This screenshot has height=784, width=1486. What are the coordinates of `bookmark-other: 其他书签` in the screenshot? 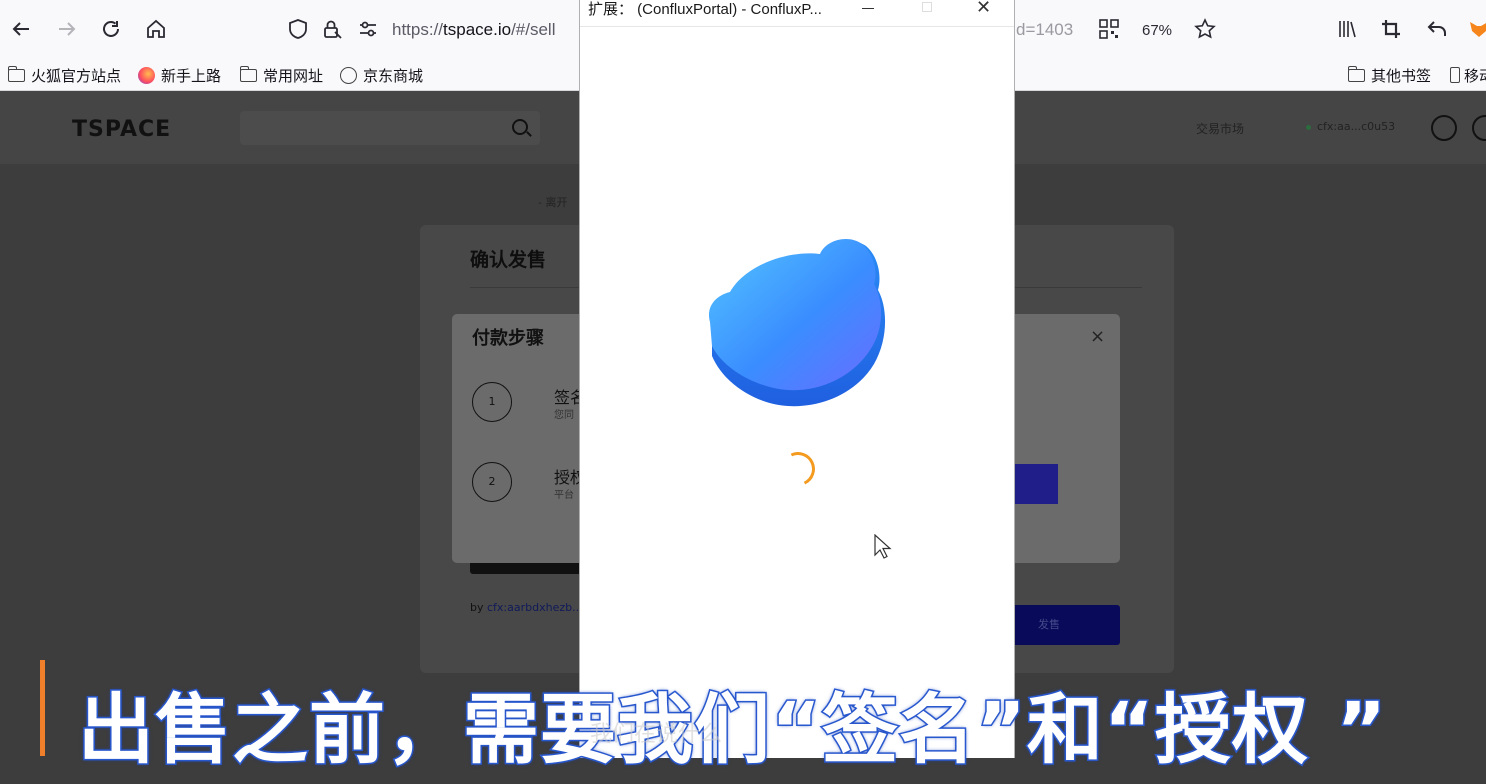 It's located at (1389, 75).